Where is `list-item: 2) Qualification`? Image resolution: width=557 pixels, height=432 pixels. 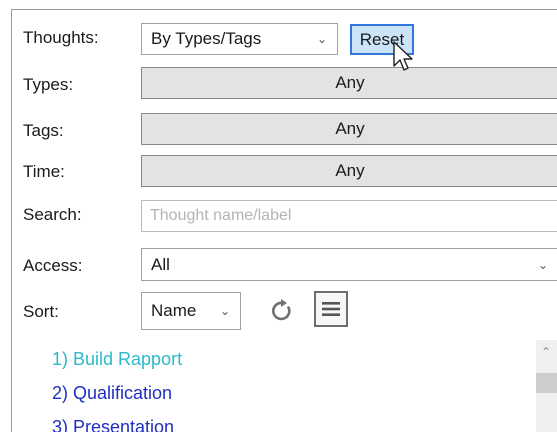
list-item: 2) Qualification is located at coordinates (112, 393).